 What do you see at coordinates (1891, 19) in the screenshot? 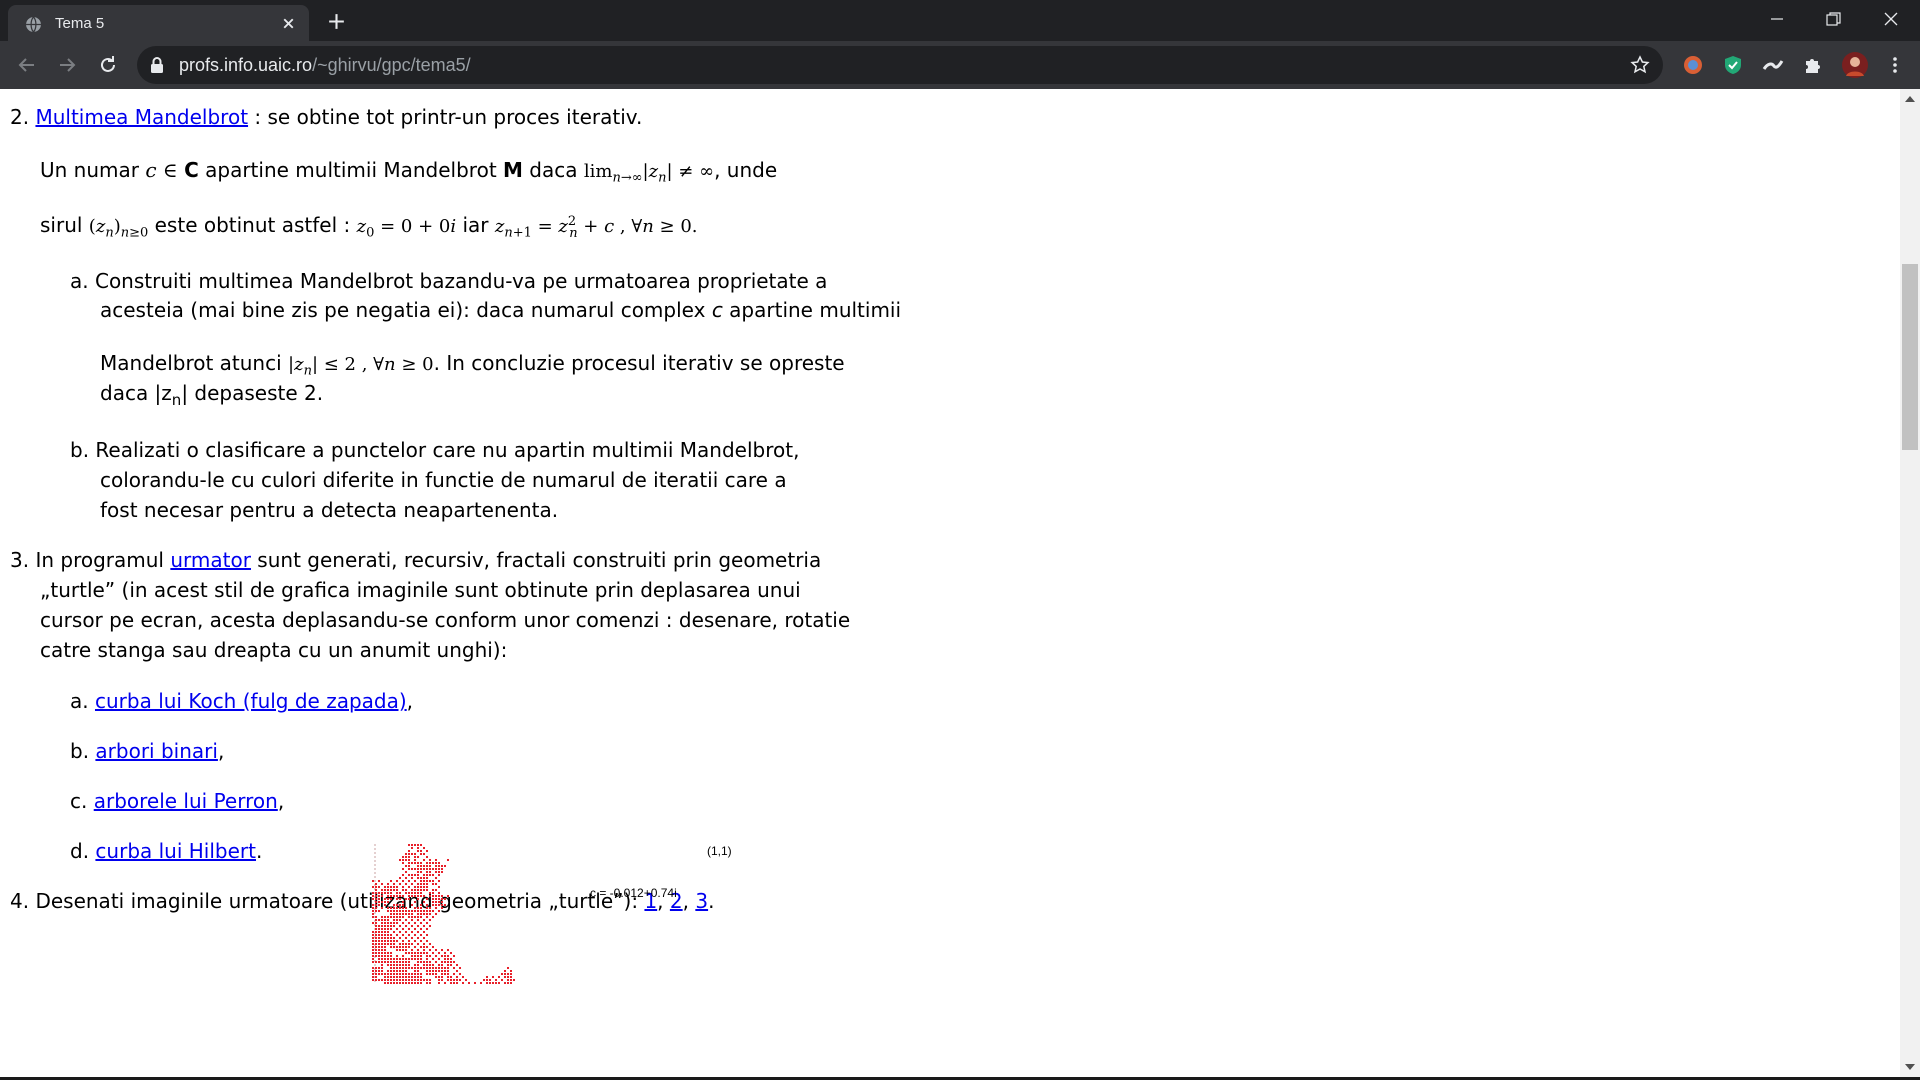
I see `close-window-icon` at bounding box center [1891, 19].